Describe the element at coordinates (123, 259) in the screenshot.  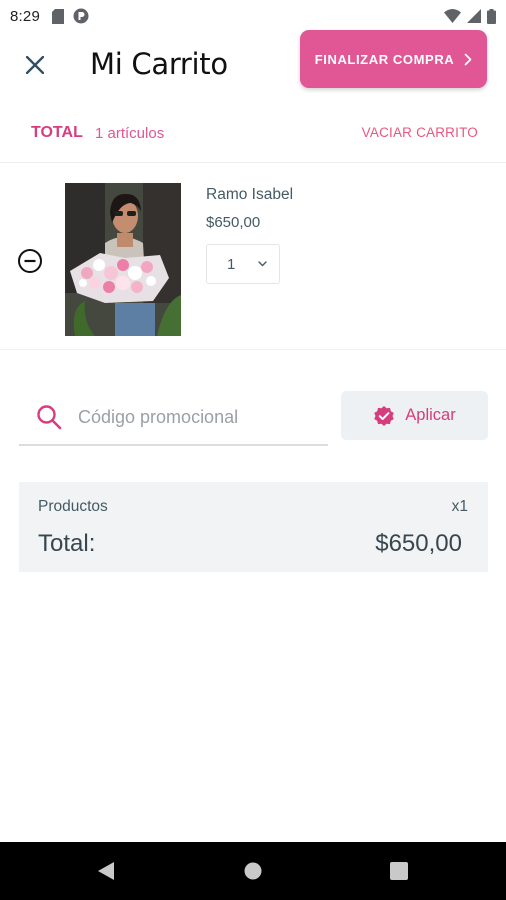
I see `product-image` at that location.